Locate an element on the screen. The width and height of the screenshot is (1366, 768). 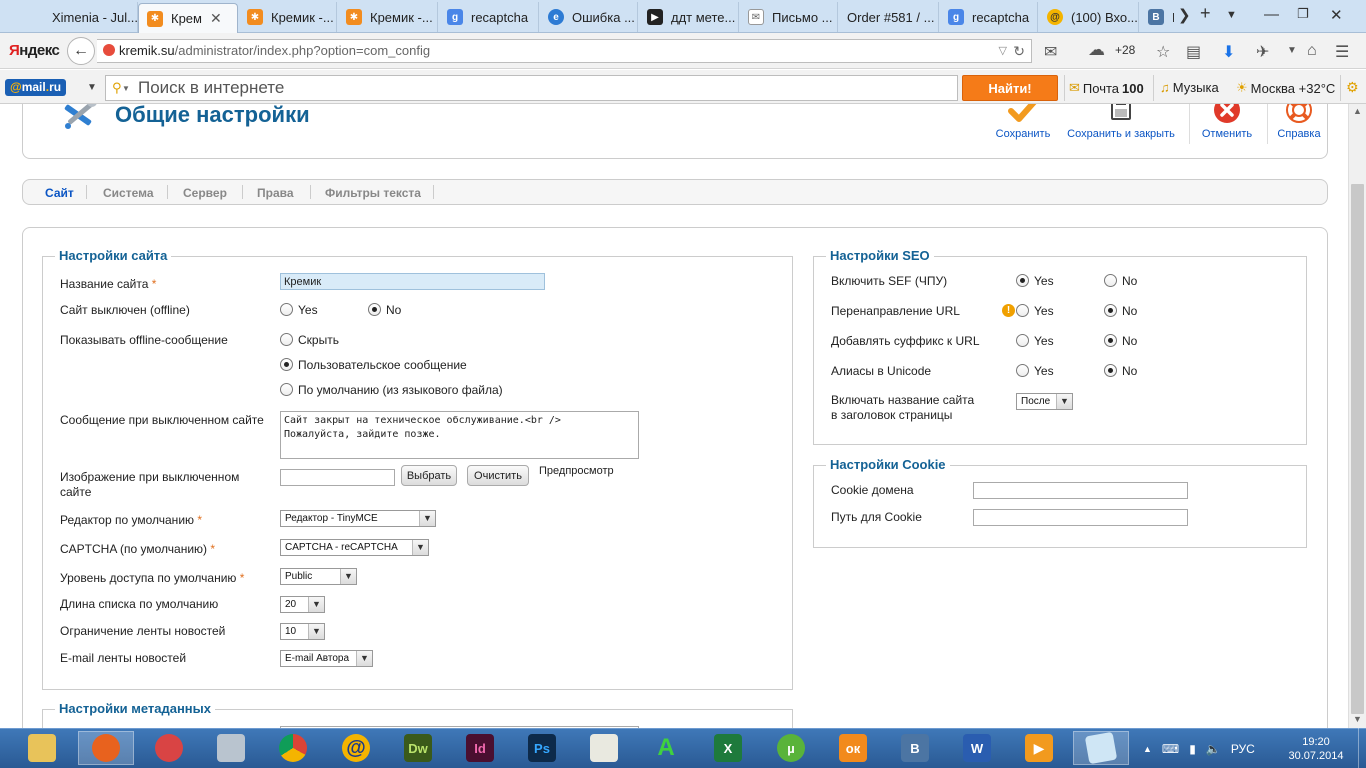
help-button: Справка is located at coordinates (1299, 122).